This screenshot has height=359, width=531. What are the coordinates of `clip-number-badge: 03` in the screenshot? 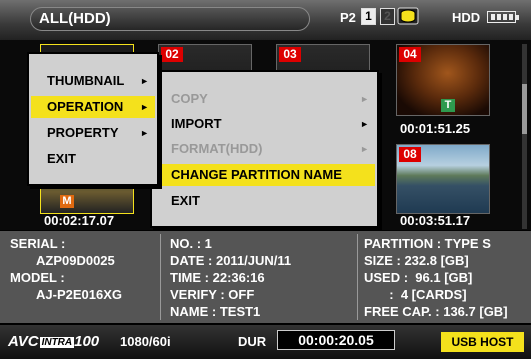 It's located at (290, 54).